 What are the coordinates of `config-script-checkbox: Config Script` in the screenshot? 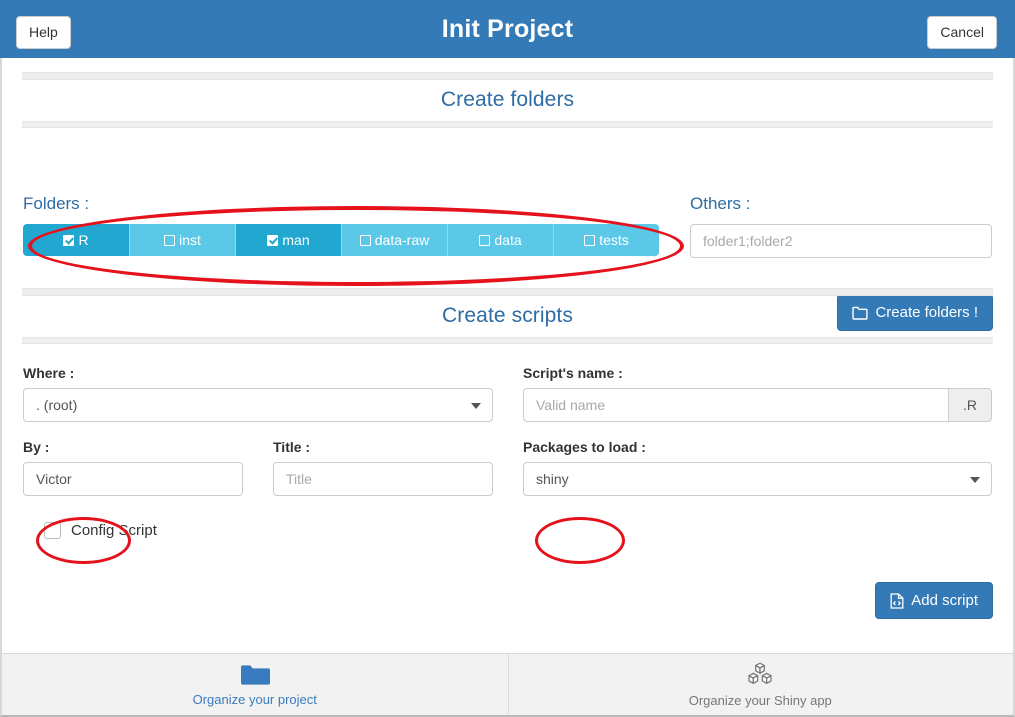 It's located at (100, 530).